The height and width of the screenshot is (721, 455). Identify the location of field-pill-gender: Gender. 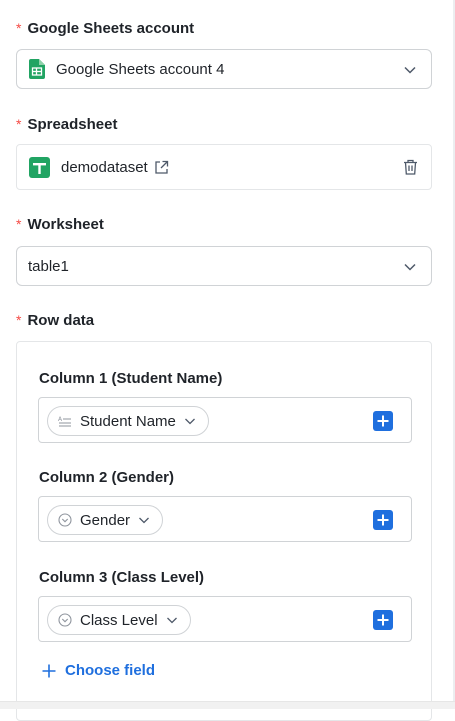
(105, 520).